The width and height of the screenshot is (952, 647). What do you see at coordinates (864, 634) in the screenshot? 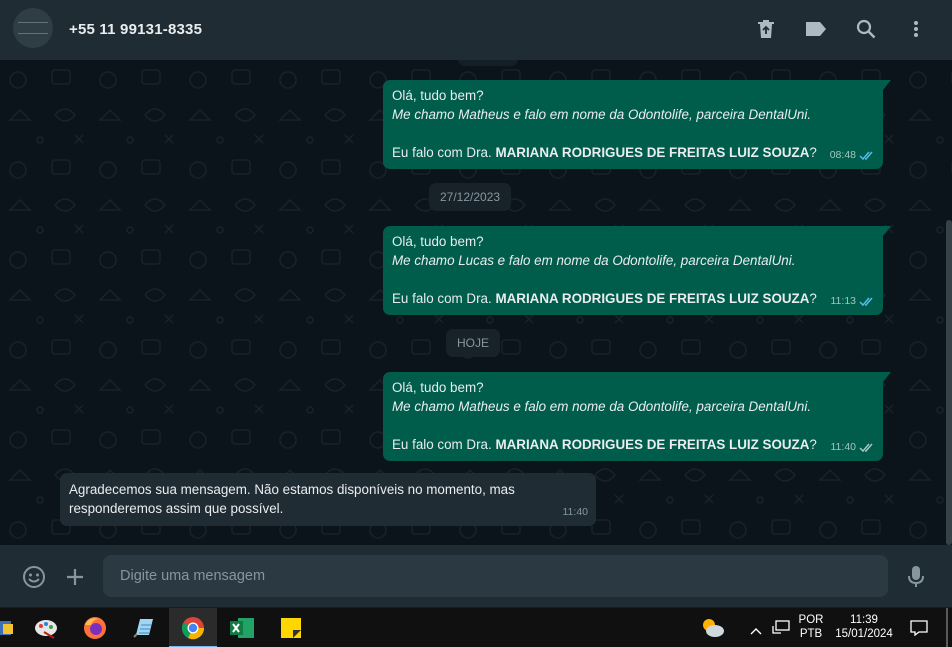
I see `clock-date: 15/01/2024` at bounding box center [864, 634].